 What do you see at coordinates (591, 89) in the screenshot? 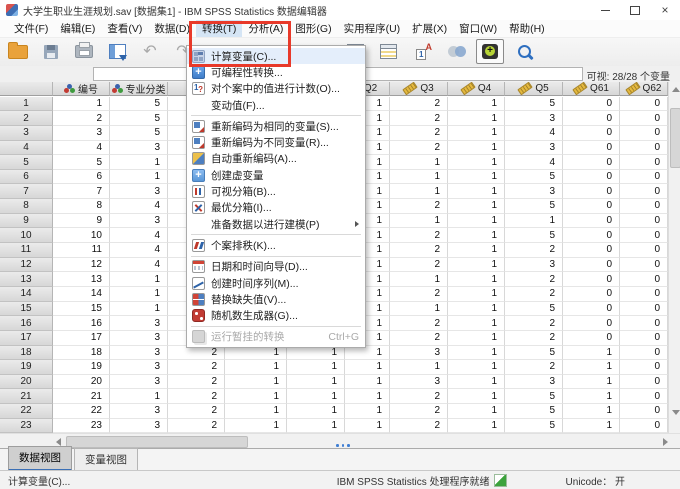
I see `column-header-Q61: Q61` at bounding box center [591, 89].